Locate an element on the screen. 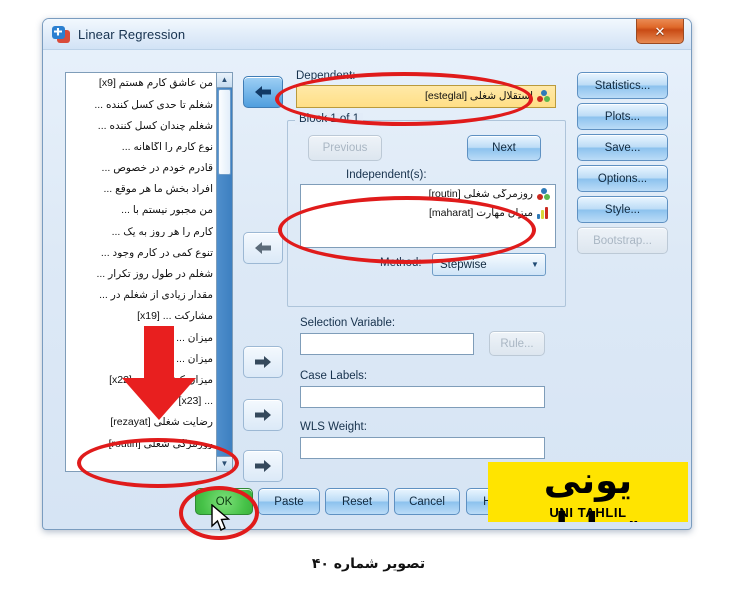 Image resolution: width=737 pixels, height=593 pixels. variable-list-scrollbar: ▲ ▼ is located at coordinates (224, 272).